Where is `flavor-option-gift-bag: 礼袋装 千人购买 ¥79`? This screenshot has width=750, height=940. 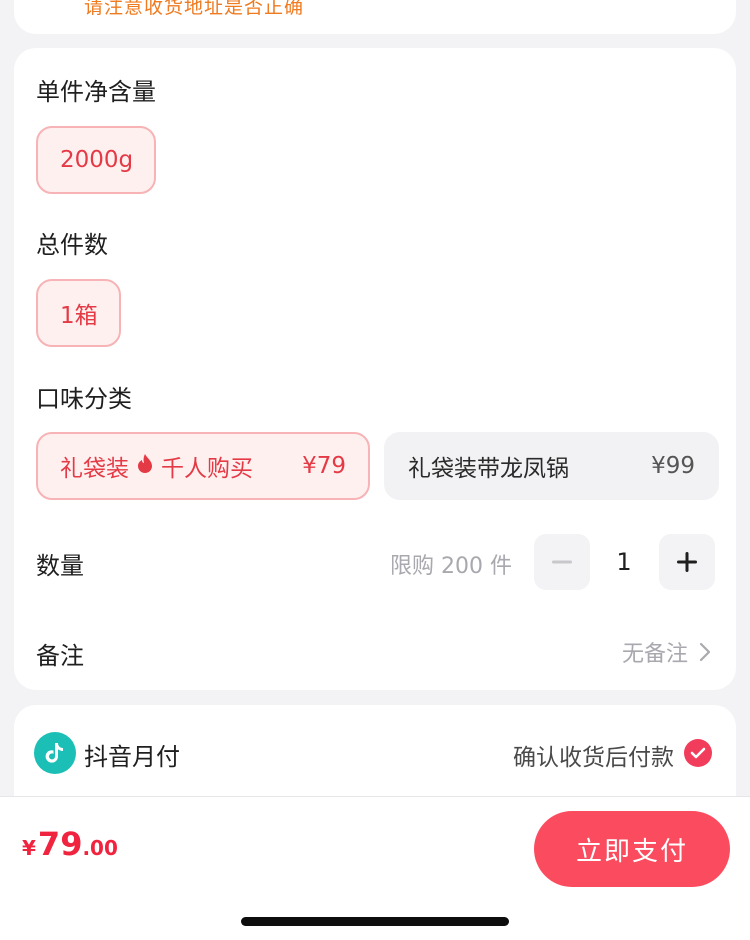 flavor-option-gift-bag: 礼袋装 千人购买 ¥79 is located at coordinates (203, 466).